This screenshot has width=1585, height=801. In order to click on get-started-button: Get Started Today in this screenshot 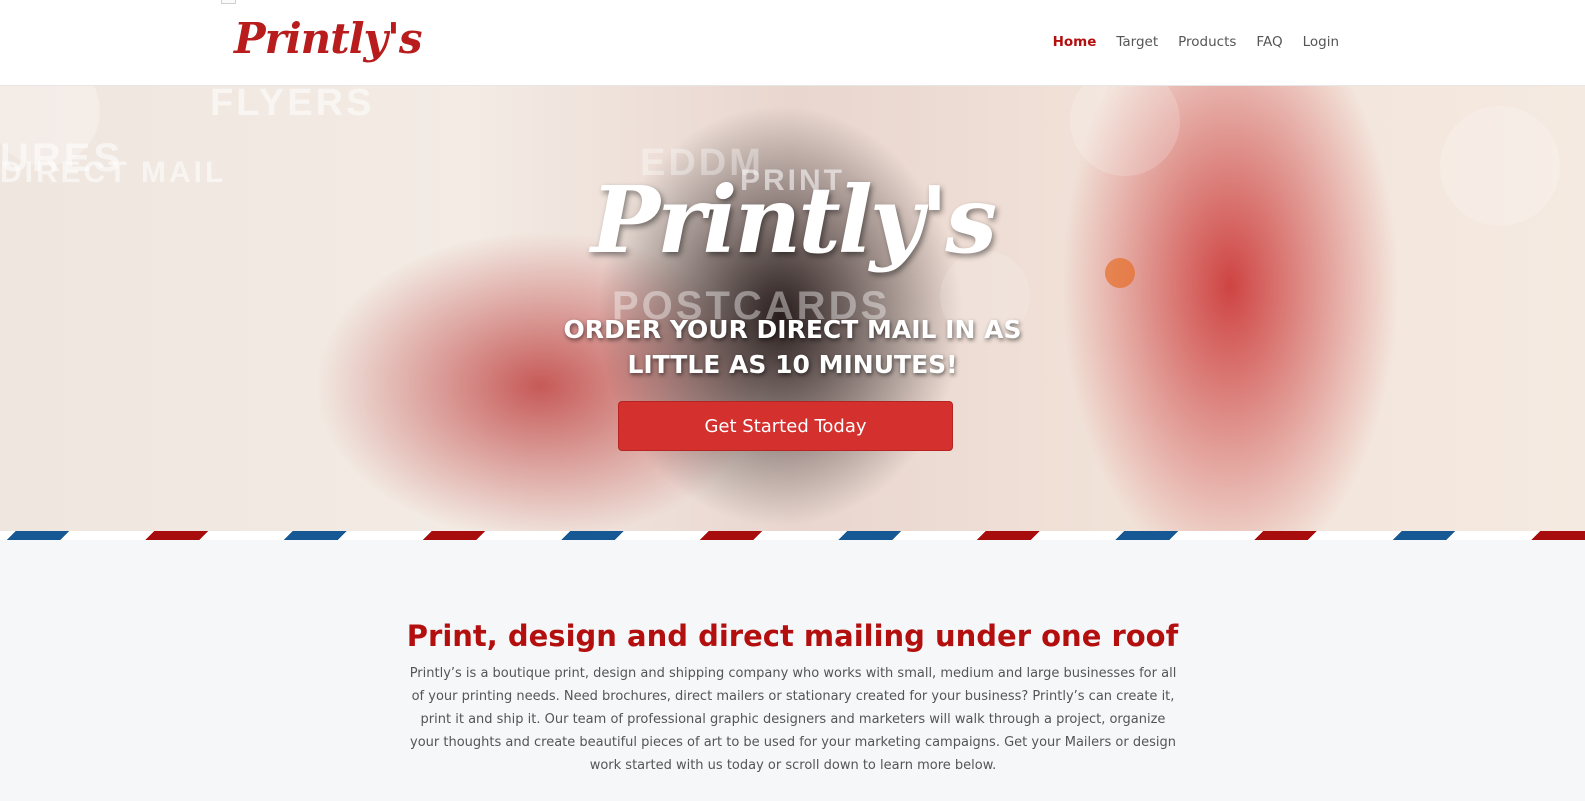, I will do `click(785, 426)`.